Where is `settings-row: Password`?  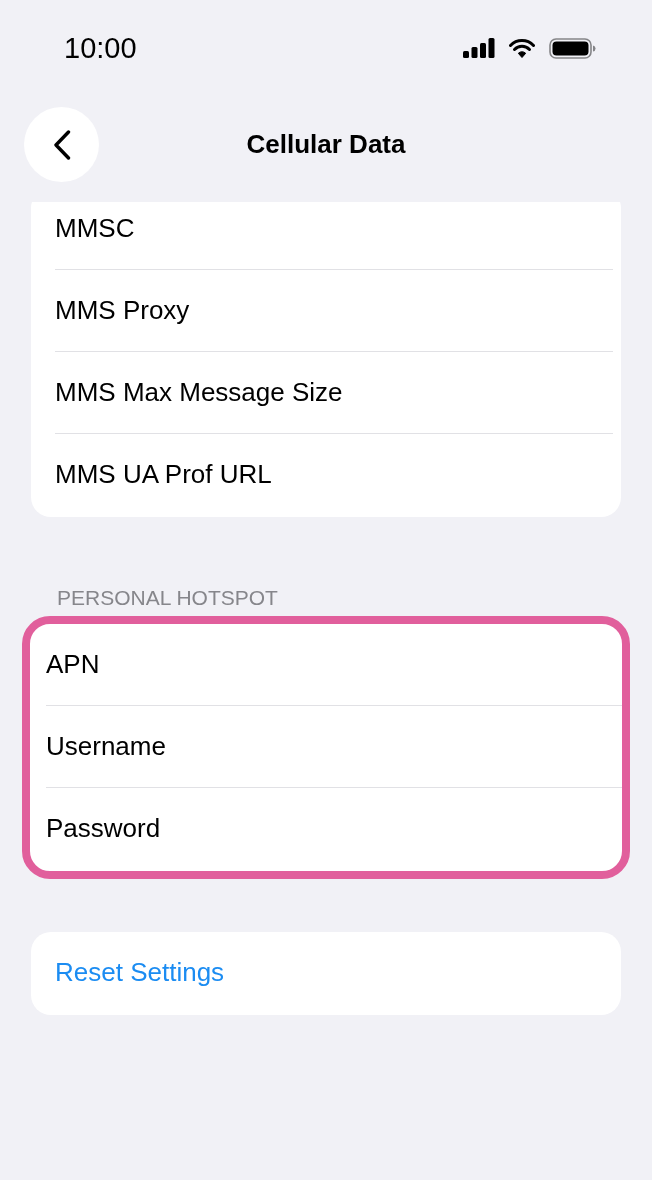 settings-row: Password is located at coordinates (326, 828).